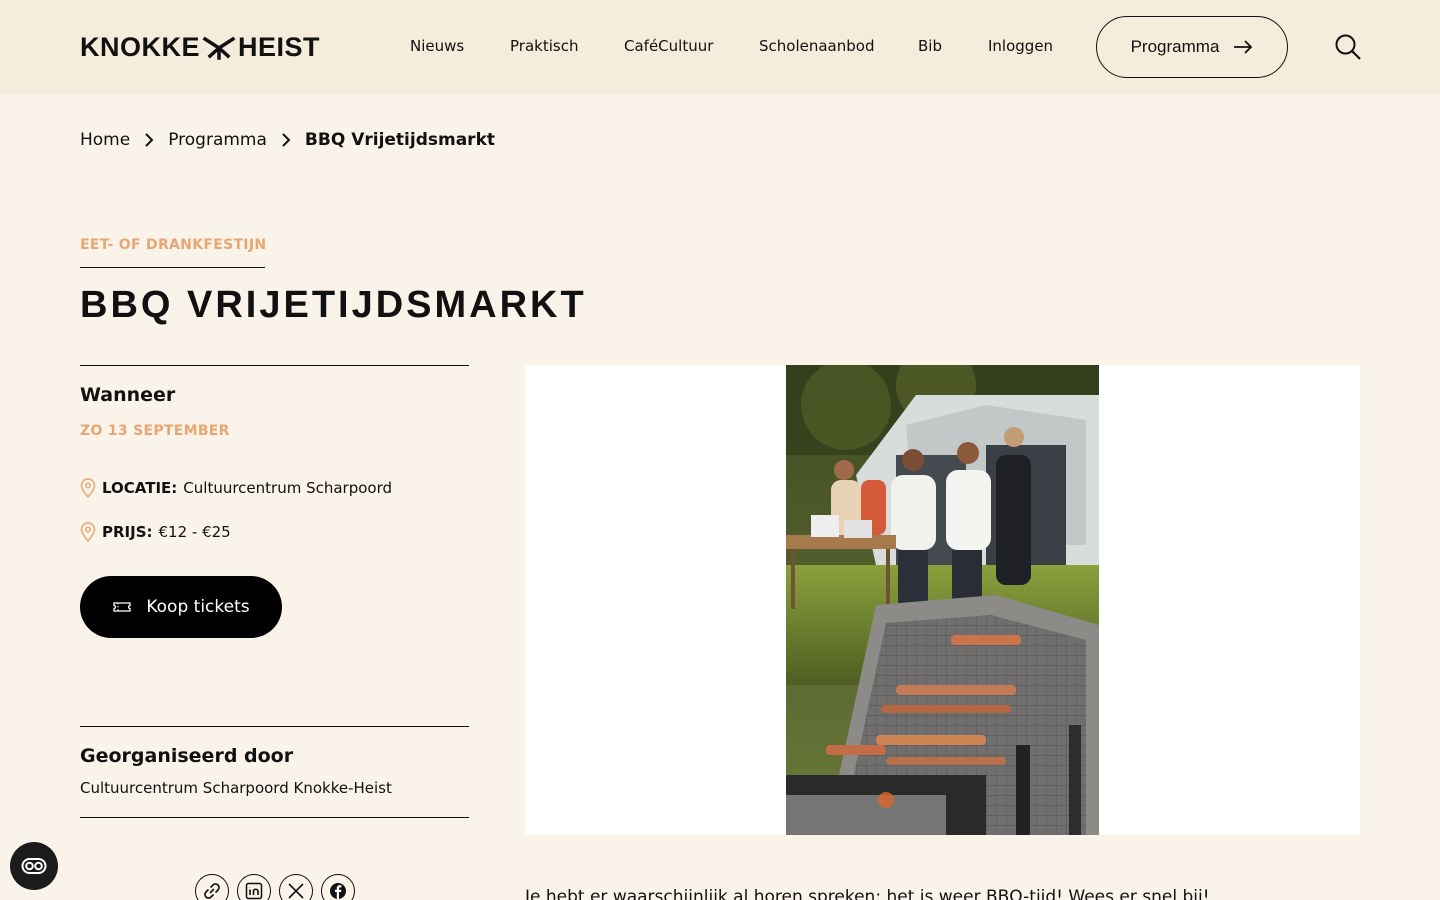 This screenshot has height=900, width=1440. Describe the element at coordinates (296, 891) in the screenshot. I see `x-icon` at that location.